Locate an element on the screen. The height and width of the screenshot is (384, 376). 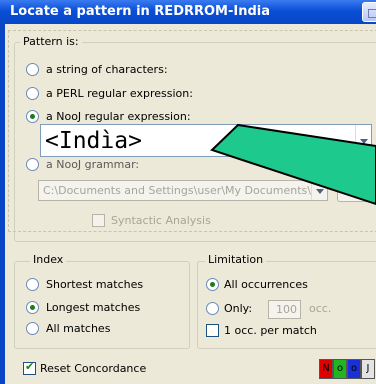
limitation-legend: Limitation is located at coordinates (236, 259).